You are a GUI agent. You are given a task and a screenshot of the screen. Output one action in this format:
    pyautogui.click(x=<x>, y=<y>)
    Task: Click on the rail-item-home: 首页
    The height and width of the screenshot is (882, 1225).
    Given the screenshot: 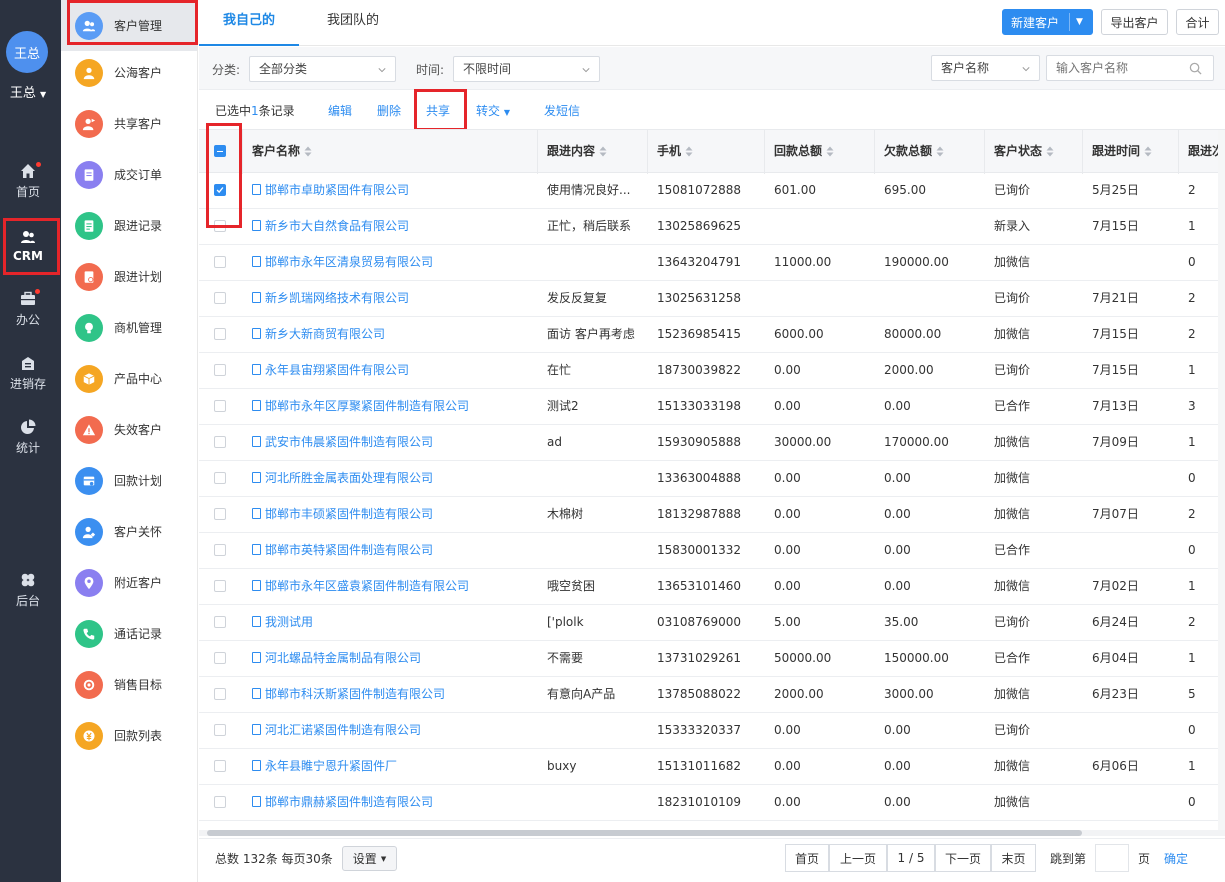 What is the action you would take?
    pyautogui.click(x=28, y=181)
    